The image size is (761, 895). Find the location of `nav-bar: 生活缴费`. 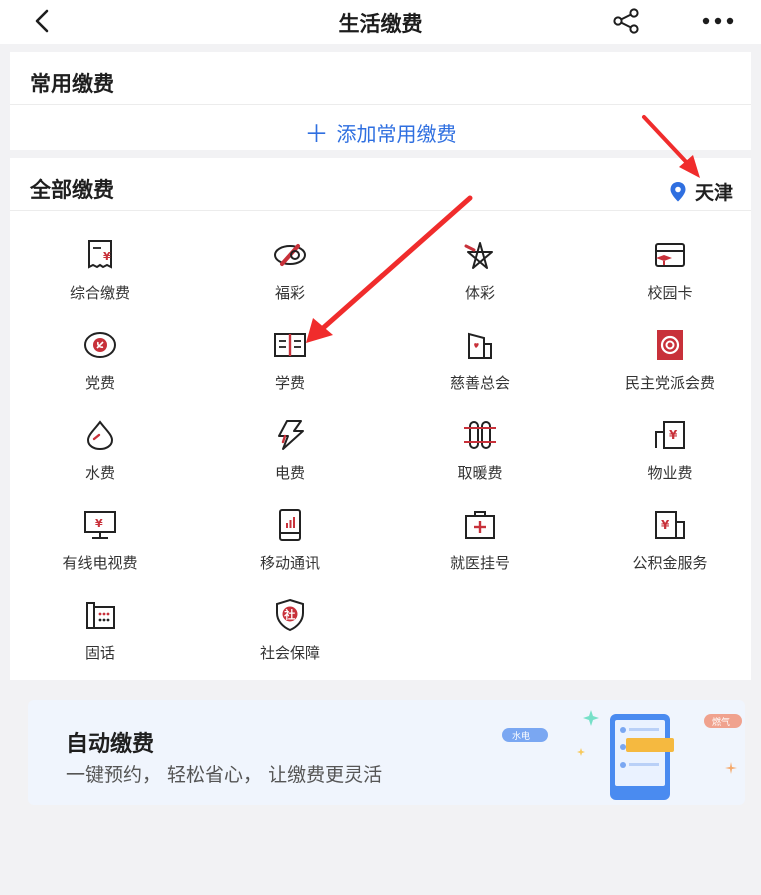

nav-bar: 生活缴费 is located at coordinates (380, 22).